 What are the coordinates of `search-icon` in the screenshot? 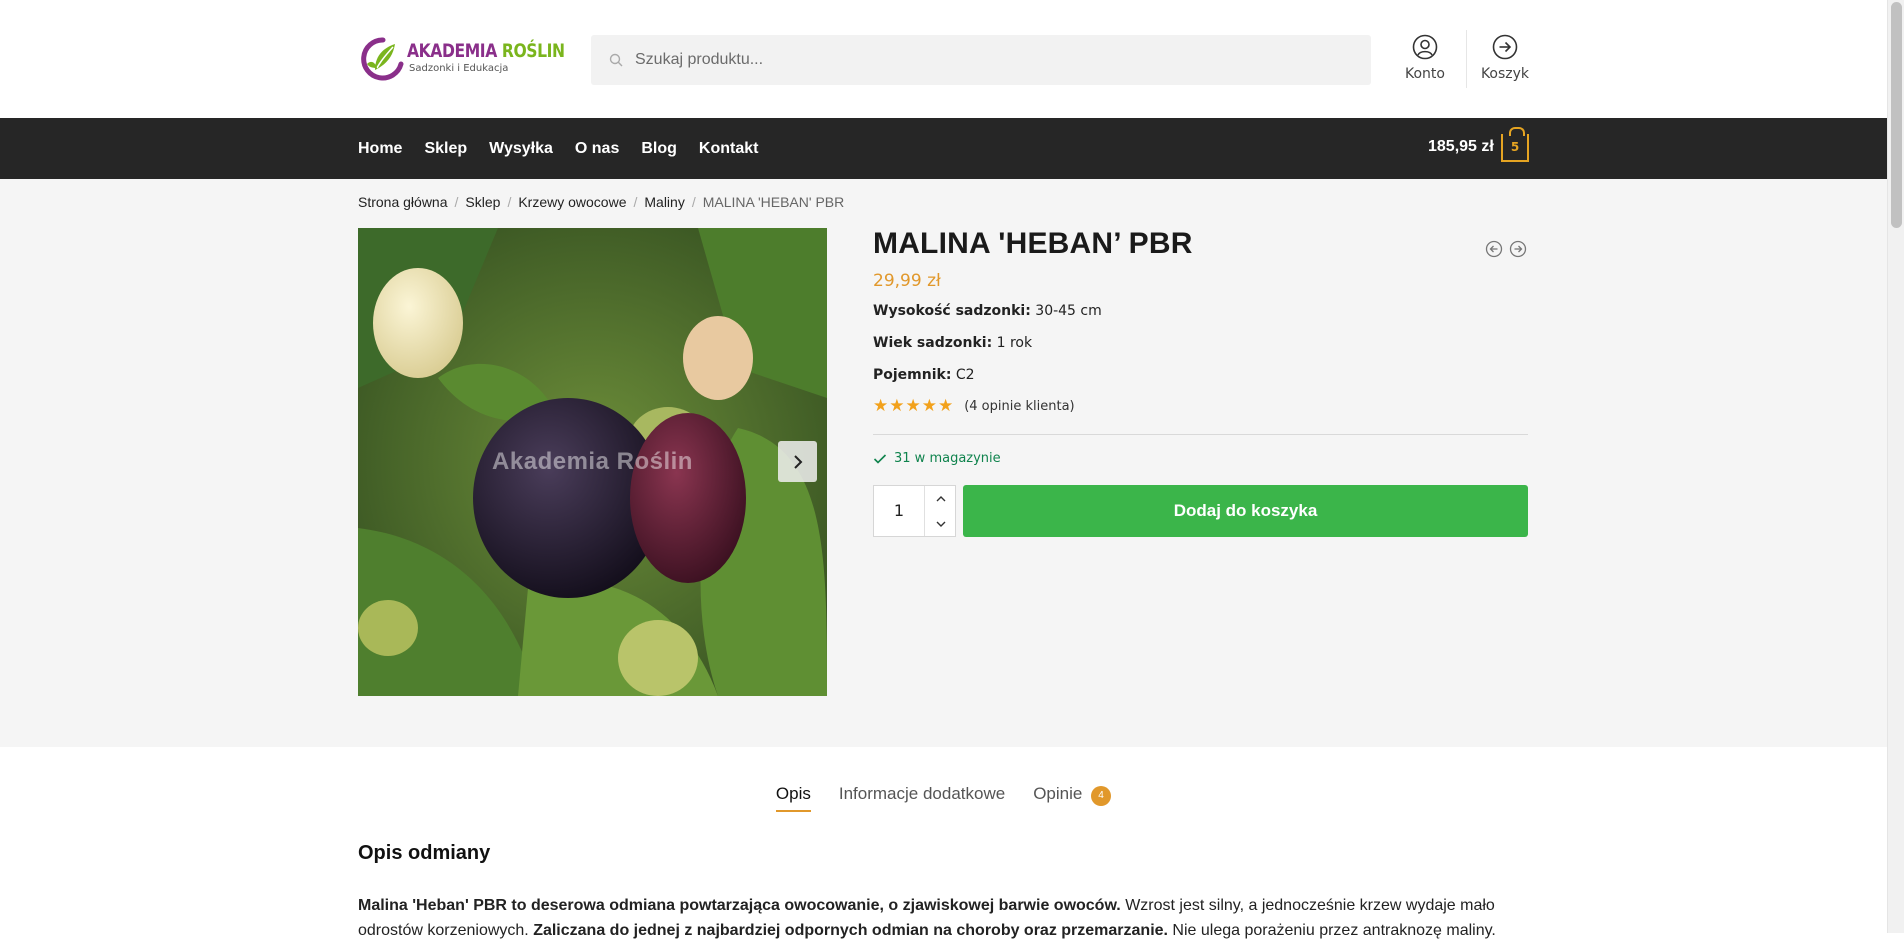 It's located at (616, 60).